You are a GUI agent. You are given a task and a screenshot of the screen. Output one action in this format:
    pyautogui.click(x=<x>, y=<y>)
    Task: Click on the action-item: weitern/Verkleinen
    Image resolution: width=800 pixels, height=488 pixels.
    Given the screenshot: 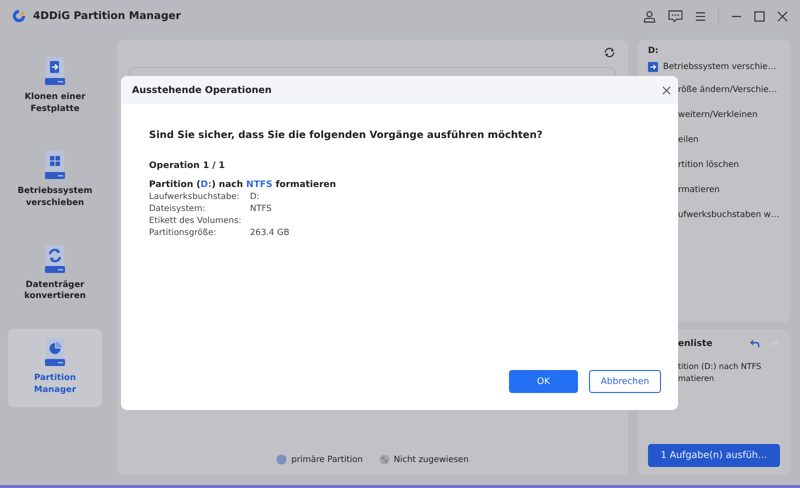 What is the action you would take?
    pyautogui.click(x=718, y=115)
    